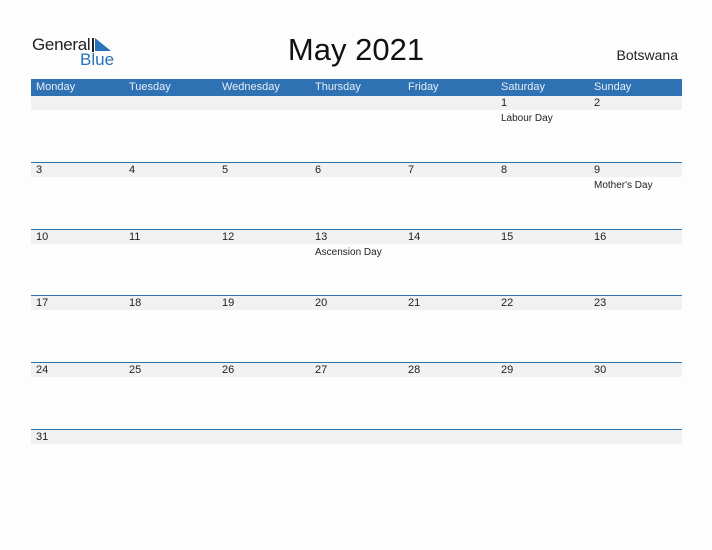  Describe the element at coordinates (635, 195) in the screenshot. I see `day-cell: 9 Mother's Day` at that location.